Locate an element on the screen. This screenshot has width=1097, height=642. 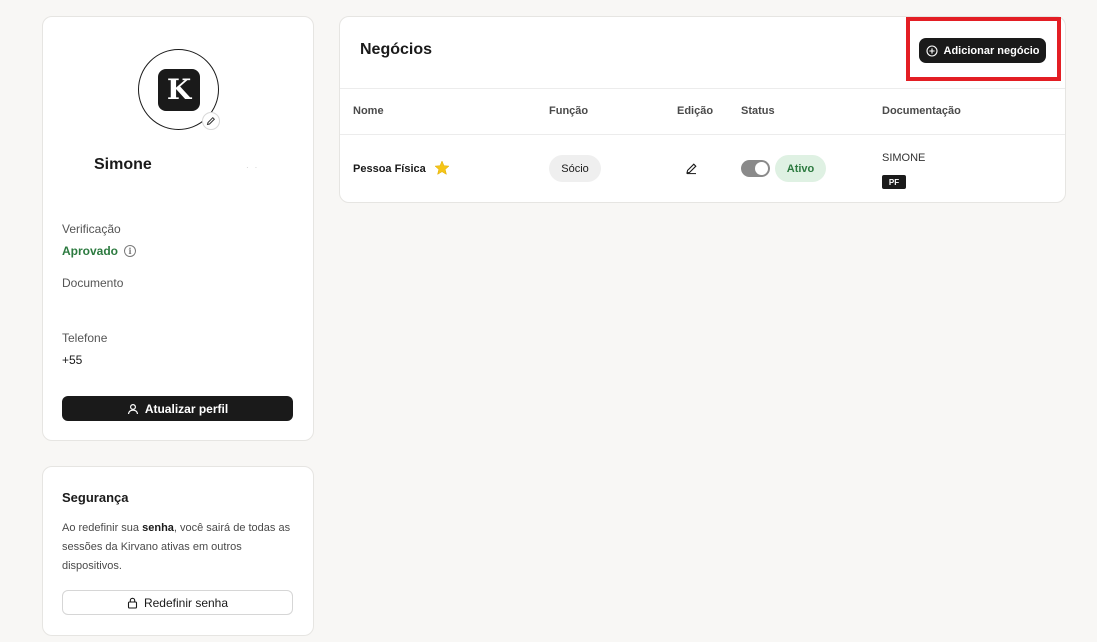
add-business-label: Adicionar negócio is located at coordinates (991, 50).